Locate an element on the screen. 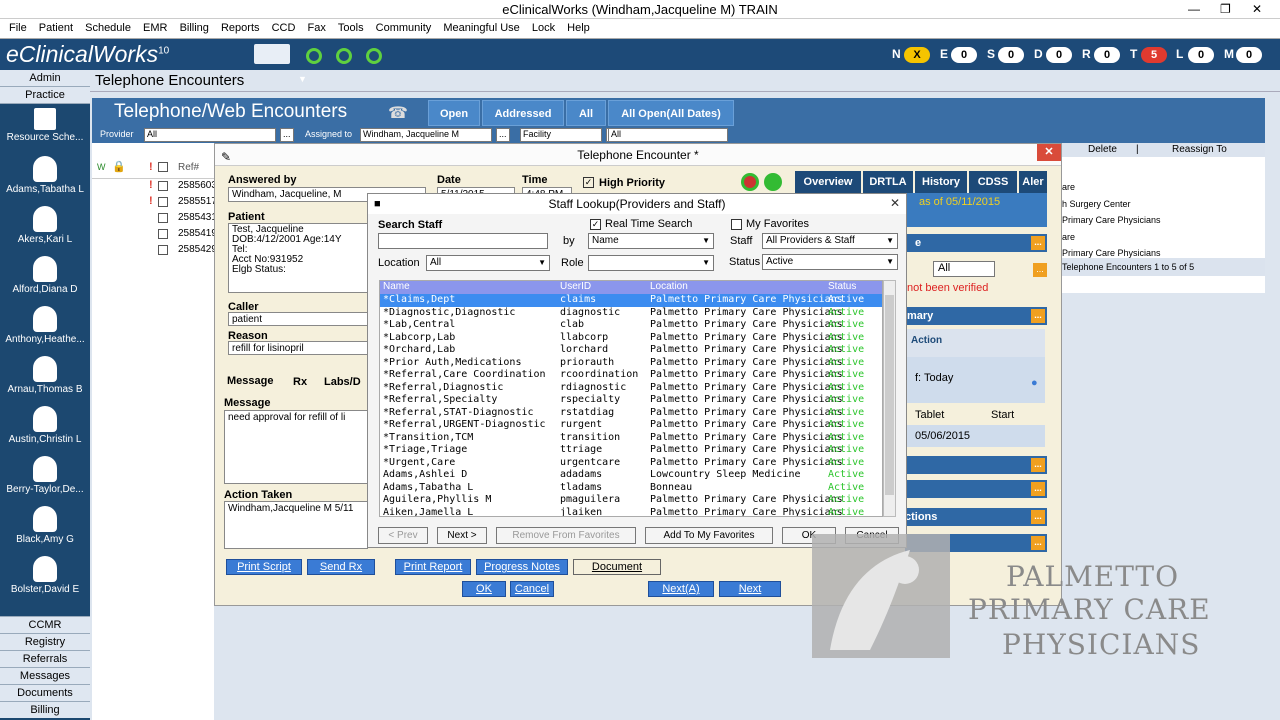 This screenshot has height=720, width=1280. menu-schedule: Schedule is located at coordinates (108, 28).